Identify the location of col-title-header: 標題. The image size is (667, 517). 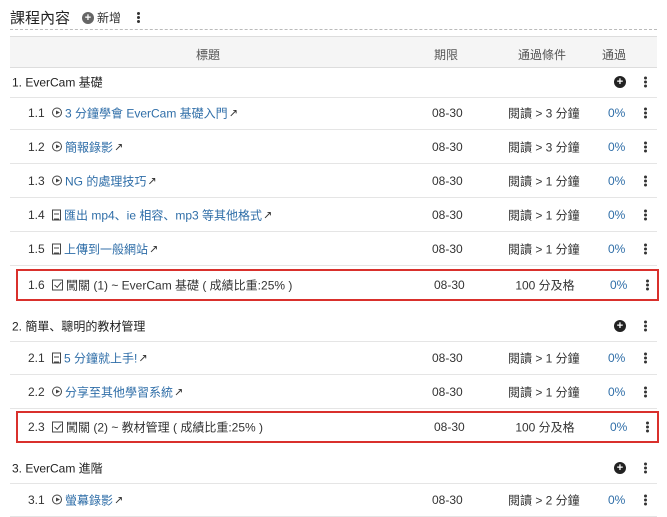
(208, 55).